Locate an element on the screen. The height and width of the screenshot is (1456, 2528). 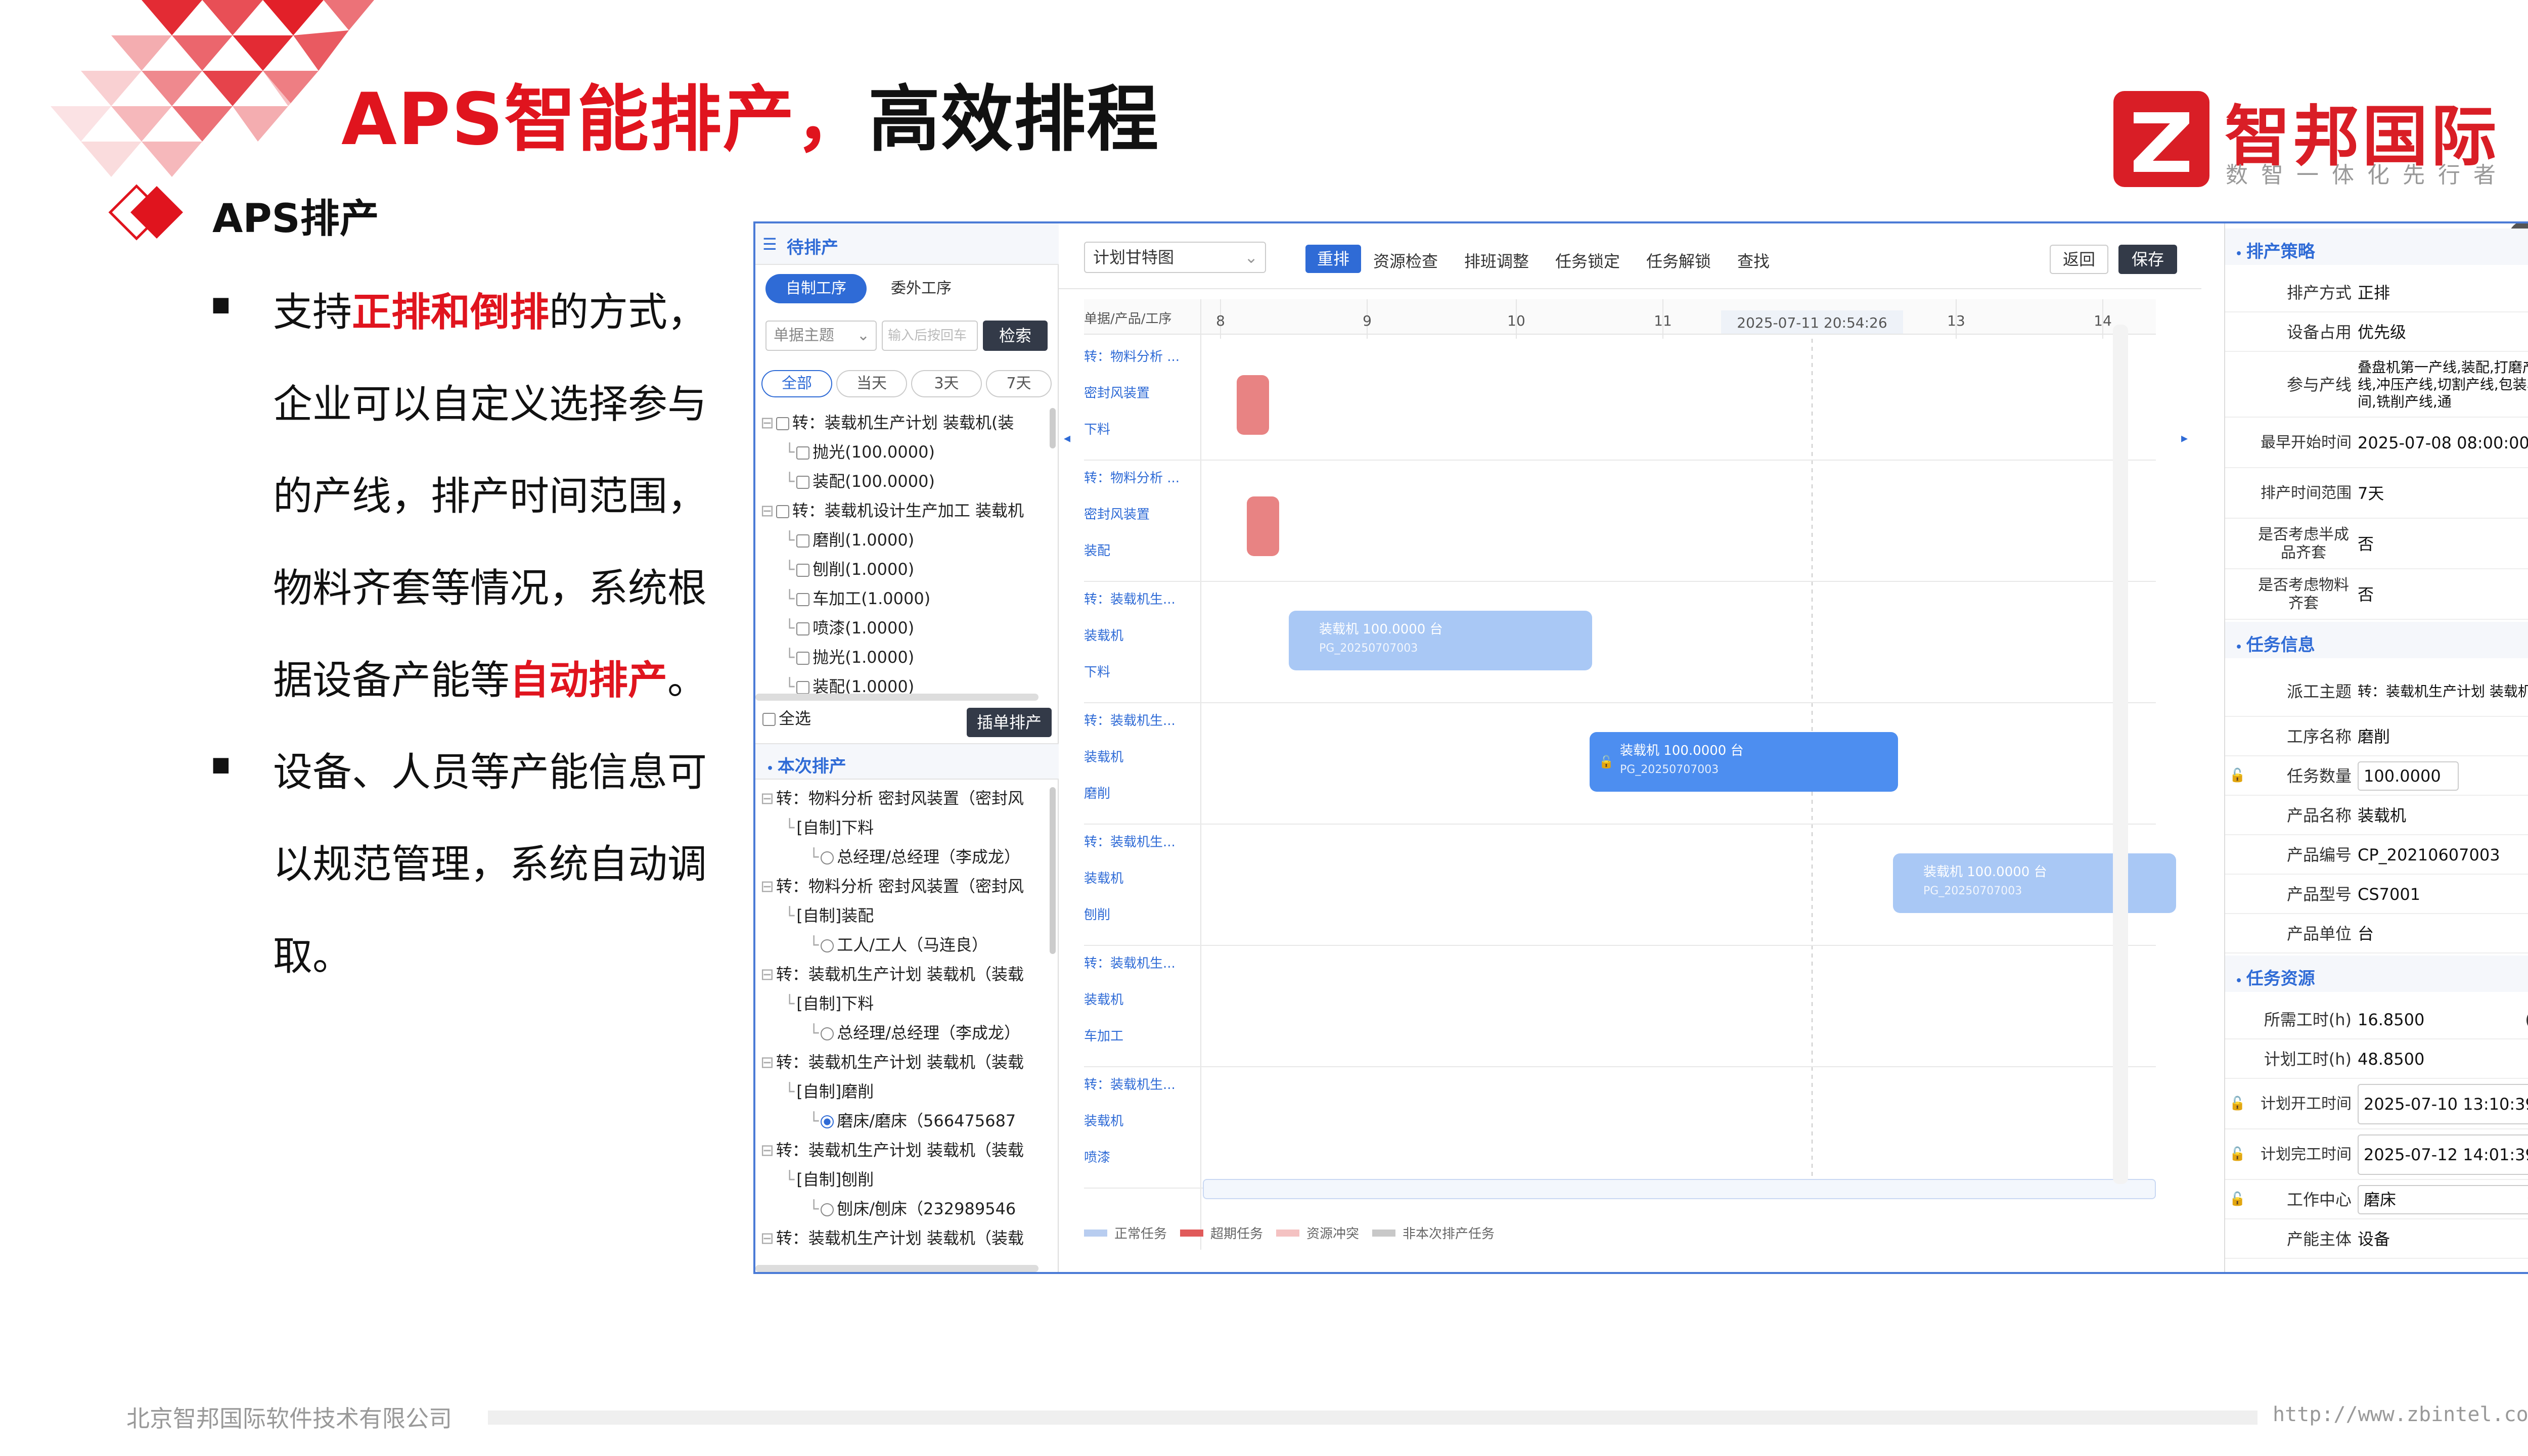
filter-input: 输入后按回车 is located at coordinates (930, 336).